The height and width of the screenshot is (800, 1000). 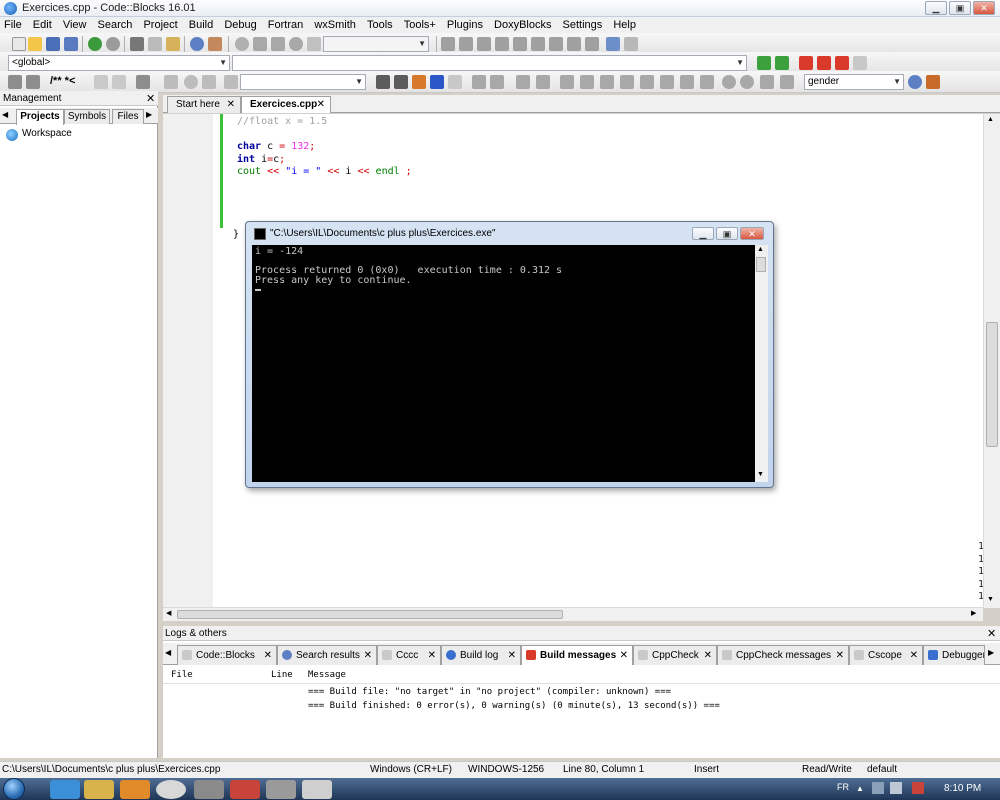 What do you see at coordinates (215, 44) in the screenshot?
I see `replace-icon` at bounding box center [215, 44].